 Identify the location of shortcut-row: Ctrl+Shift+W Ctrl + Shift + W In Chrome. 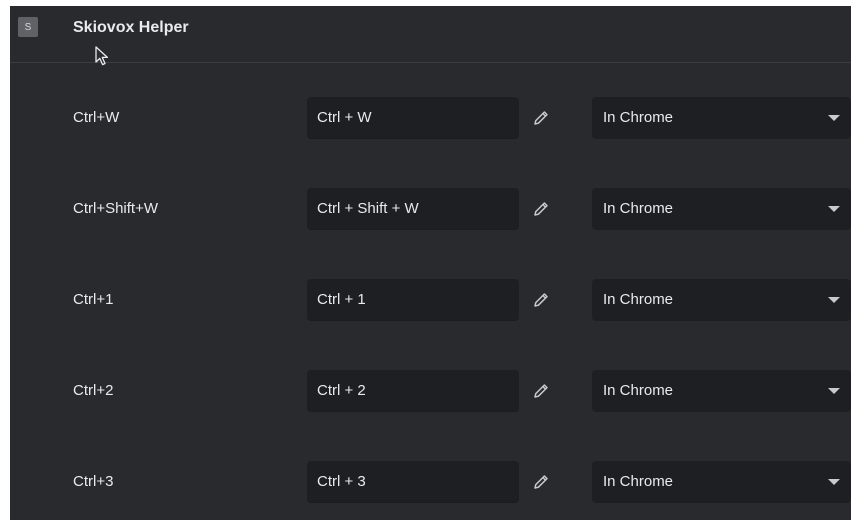
(430, 209).